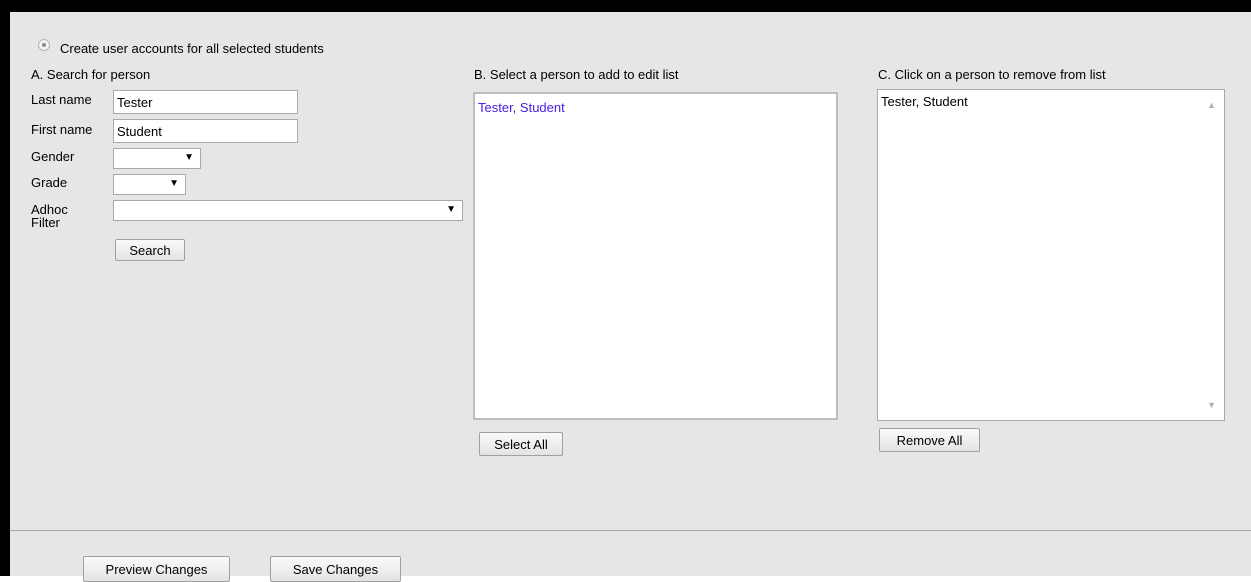  I want to click on section-b-title: B. Select a person to add to edit list, so click(576, 74).